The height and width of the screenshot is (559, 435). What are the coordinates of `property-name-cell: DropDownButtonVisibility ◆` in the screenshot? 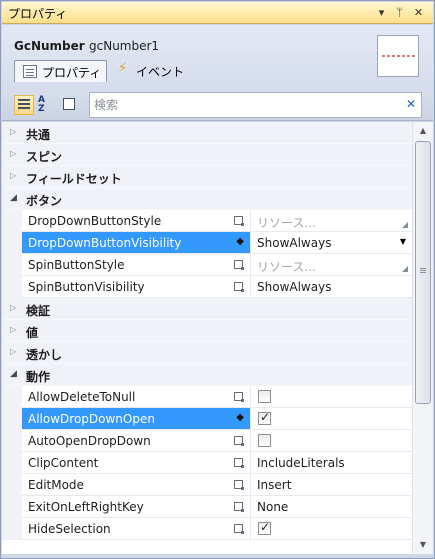 It's located at (136, 243).